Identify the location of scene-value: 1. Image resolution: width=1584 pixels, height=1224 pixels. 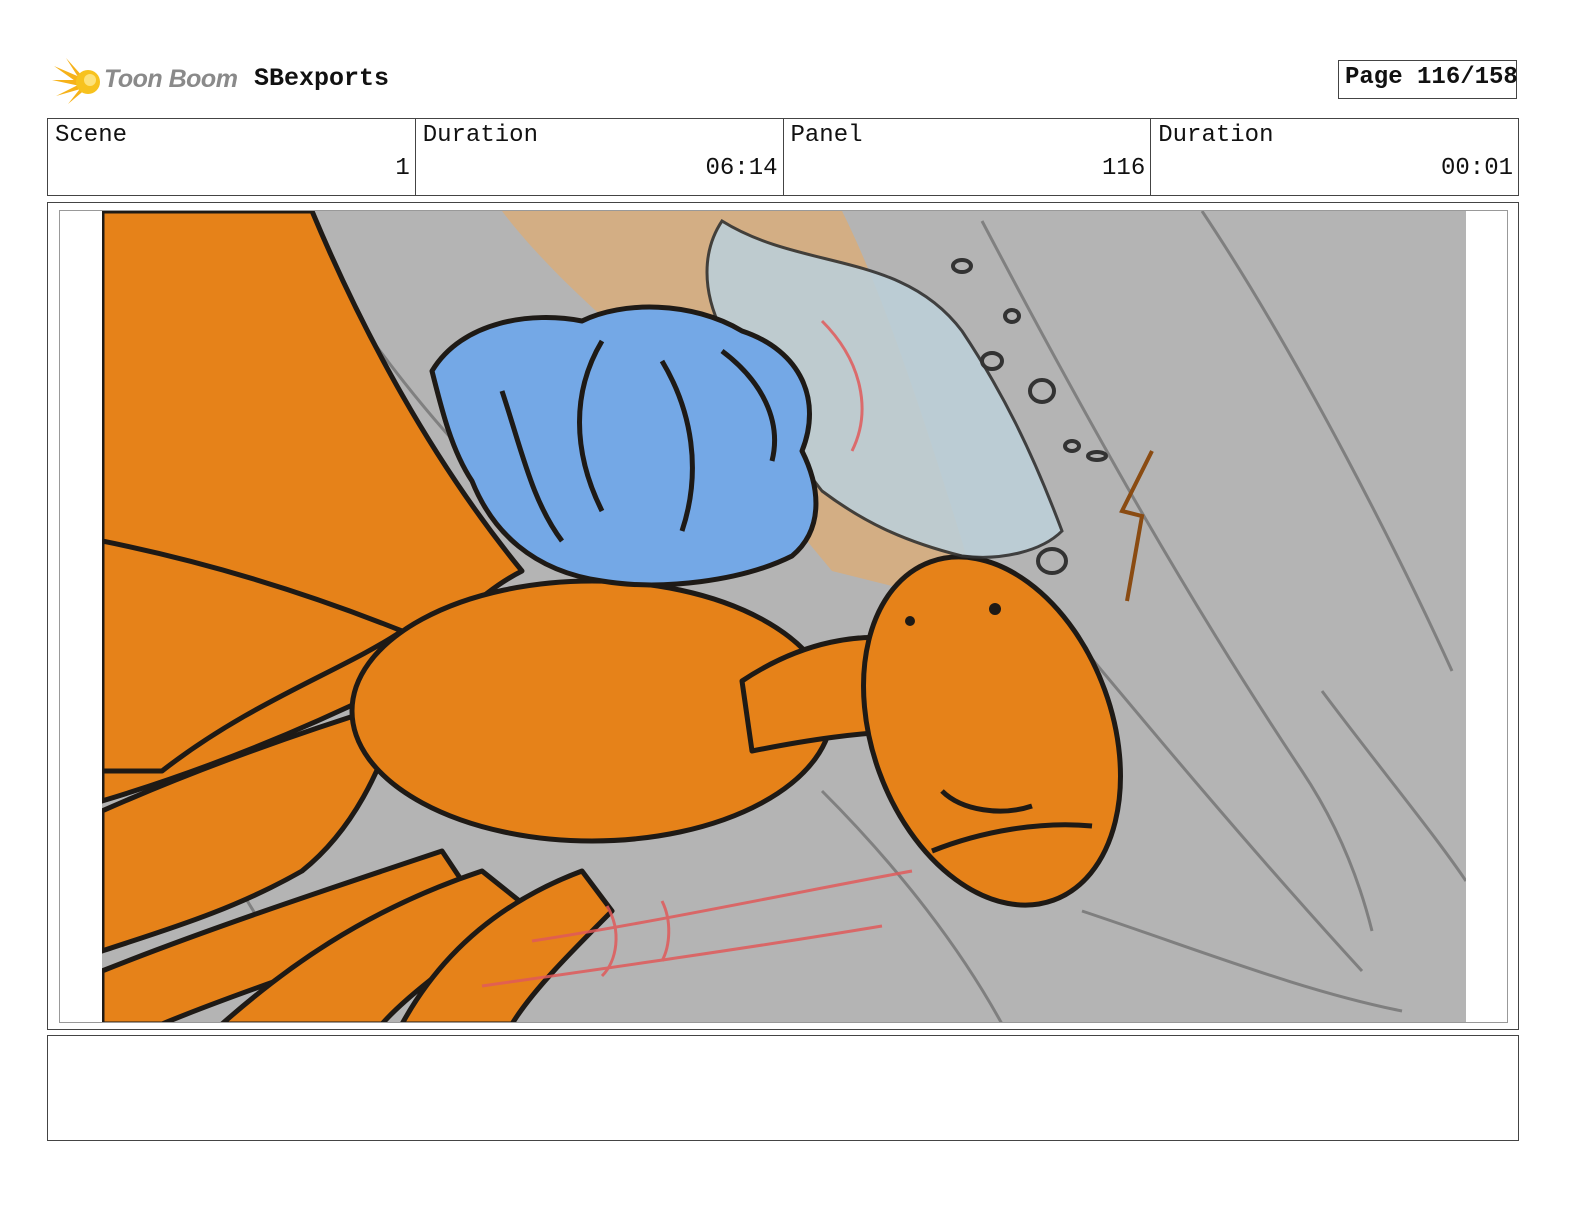
(402, 168).